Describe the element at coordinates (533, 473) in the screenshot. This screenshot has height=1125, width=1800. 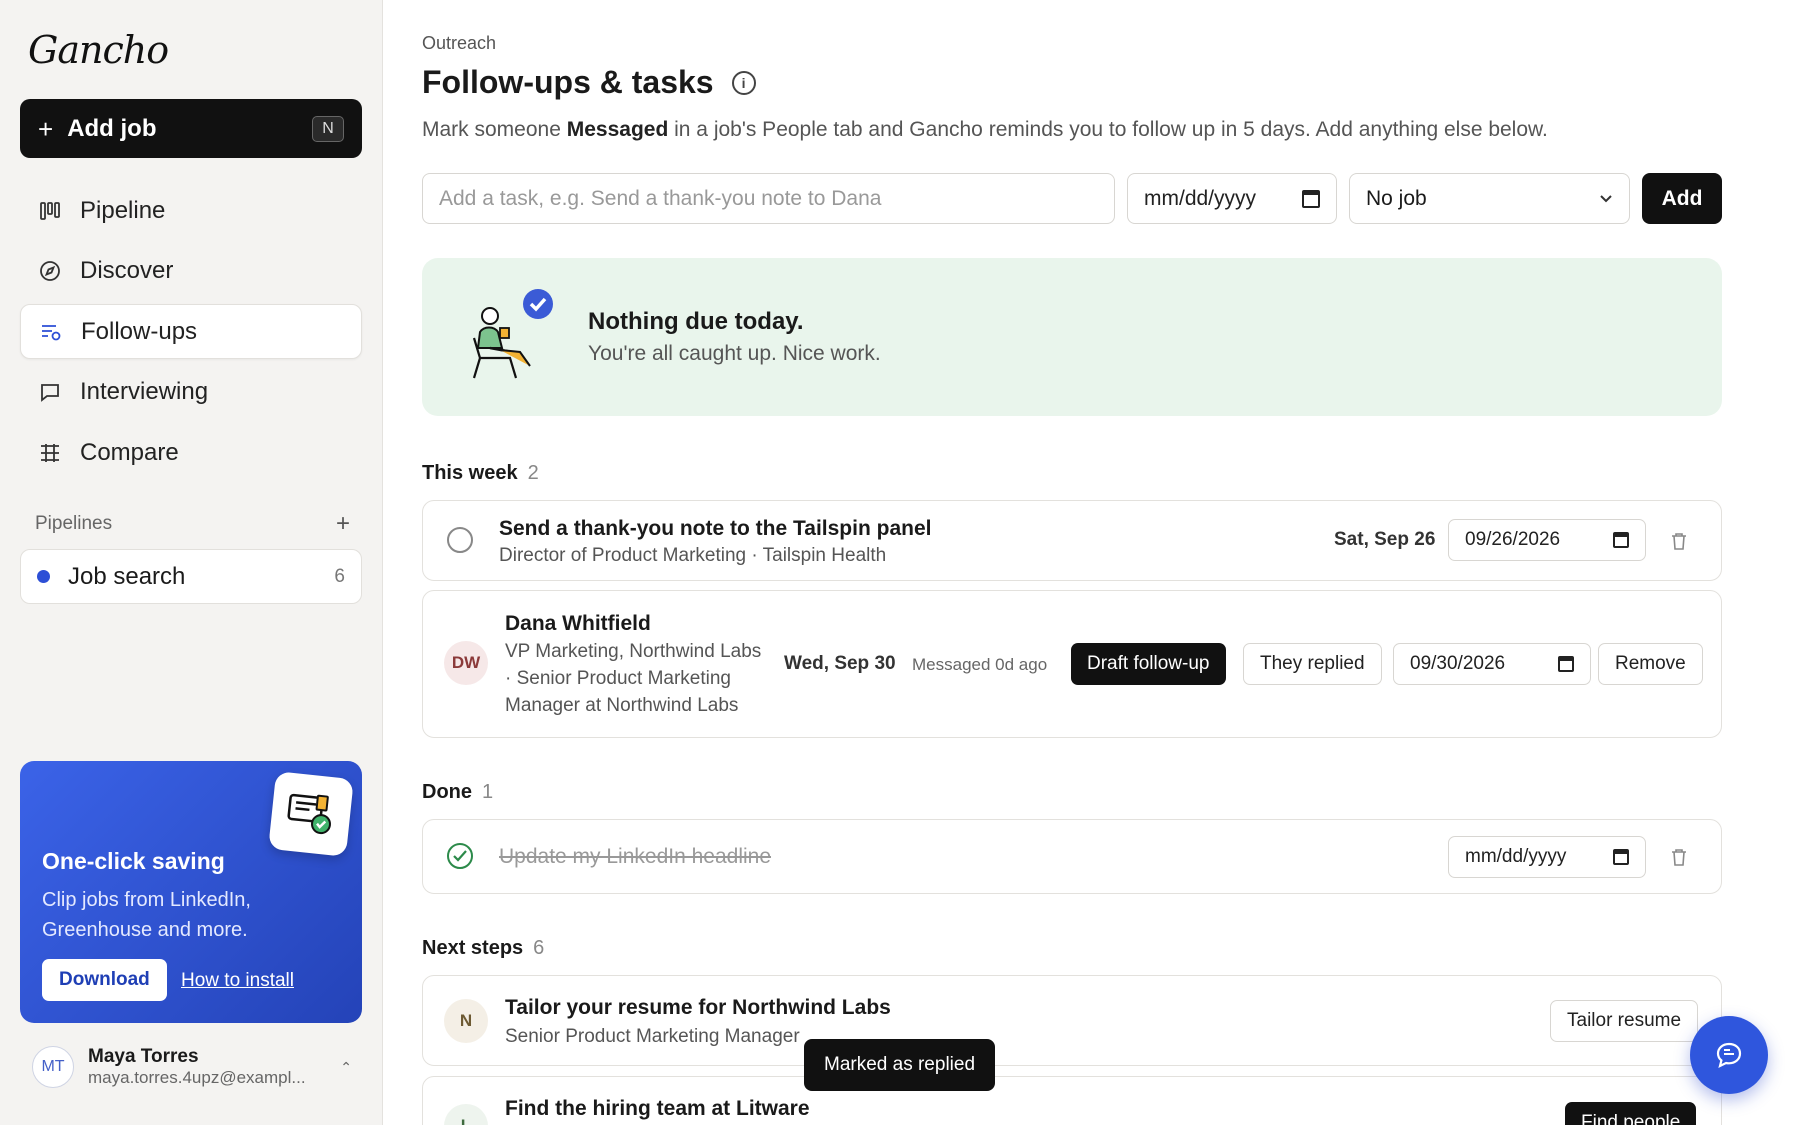
I see `section-count: 2` at that location.